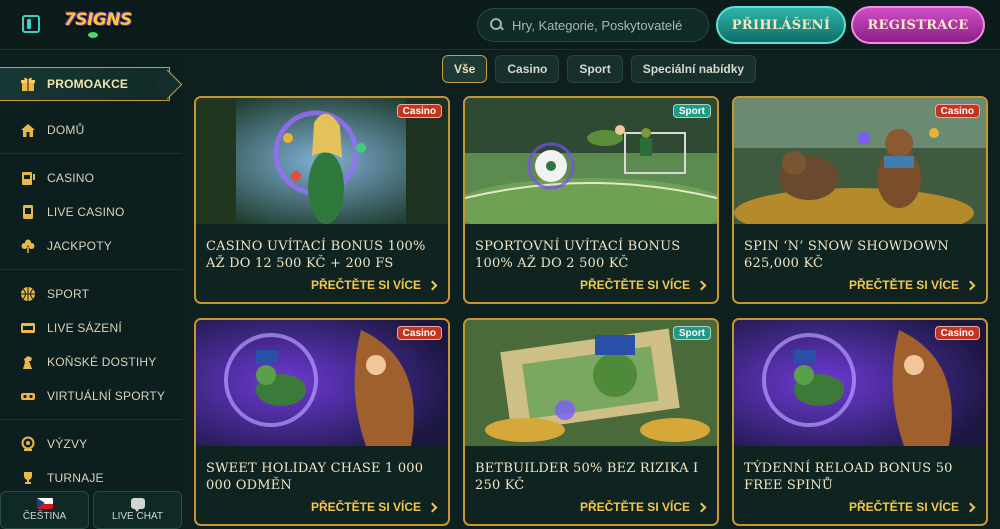 This screenshot has height=529, width=1000. What do you see at coordinates (28, 328) in the screenshot?
I see `live-icon` at bounding box center [28, 328].